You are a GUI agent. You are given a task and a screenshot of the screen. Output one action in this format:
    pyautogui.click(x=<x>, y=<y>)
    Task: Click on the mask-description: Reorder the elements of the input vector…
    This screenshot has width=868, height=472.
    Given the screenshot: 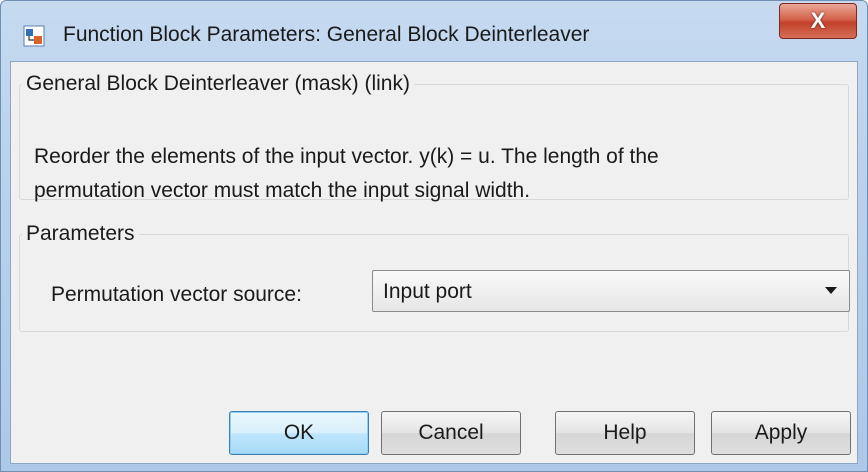 What is the action you would take?
    pyautogui.click(x=439, y=174)
    